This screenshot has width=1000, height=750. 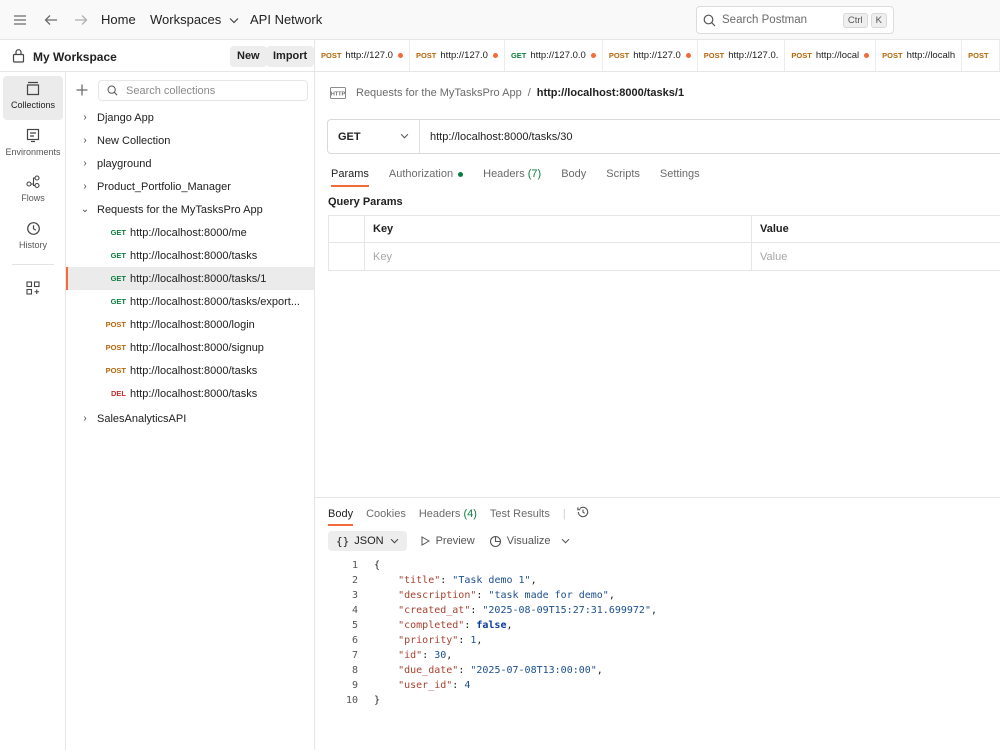 What do you see at coordinates (190, 117) in the screenshot?
I see `collection-django-app: › Django App` at bounding box center [190, 117].